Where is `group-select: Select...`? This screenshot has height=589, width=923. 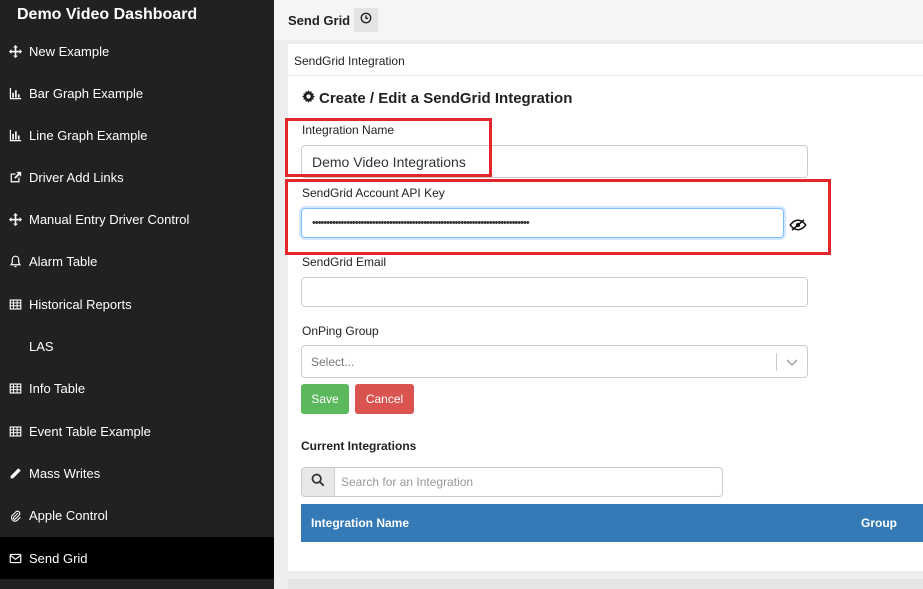 group-select: Select... is located at coordinates (554, 361).